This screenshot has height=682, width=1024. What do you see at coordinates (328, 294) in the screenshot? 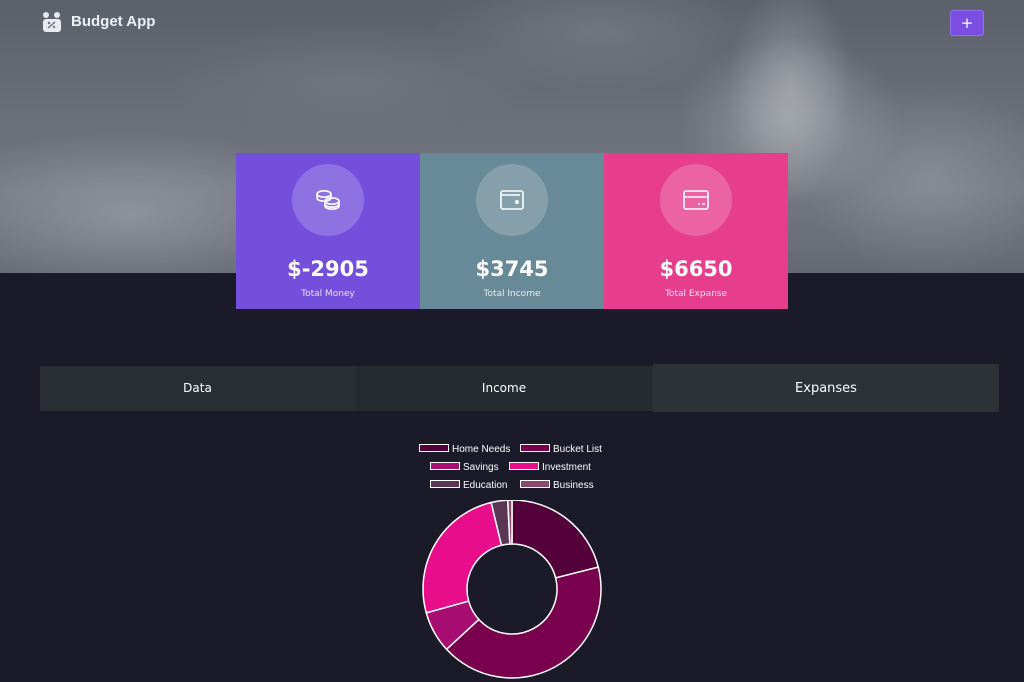
I see `total-money-label: Total Money` at bounding box center [328, 294].